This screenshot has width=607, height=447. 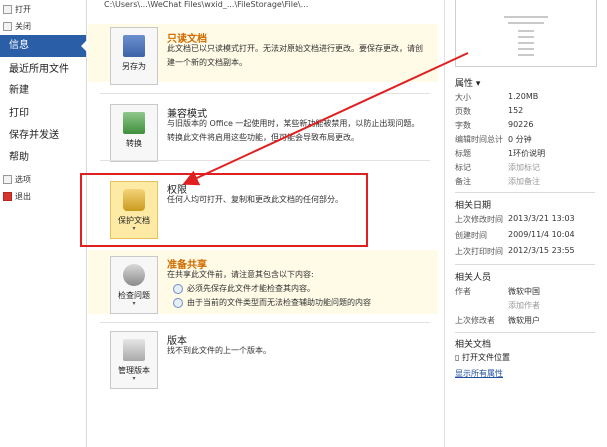 What do you see at coordinates (520, 139) in the screenshot?
I see `prop-value: 0 分钟` at bounding box center [520, 139].